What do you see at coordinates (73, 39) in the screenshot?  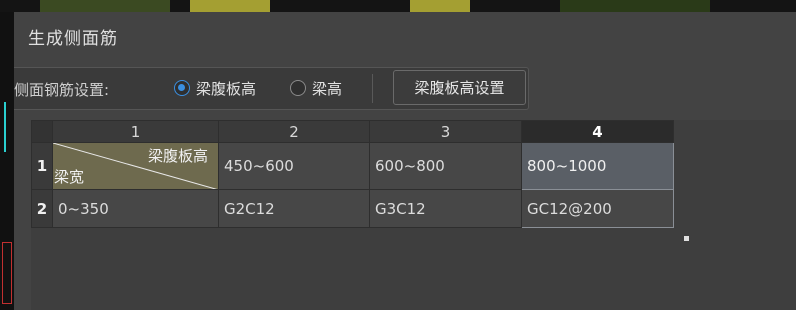 I see `dialog-title: 生成侧面筋` at bounding box center [73, 39].